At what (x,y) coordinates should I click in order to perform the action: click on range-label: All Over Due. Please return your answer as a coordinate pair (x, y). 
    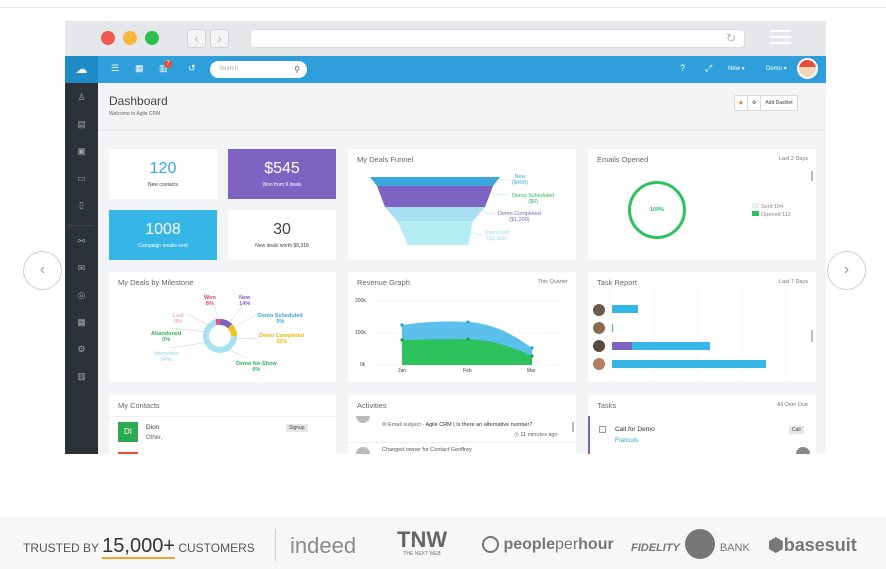
    Looking at the image, I should click on (792, 405).